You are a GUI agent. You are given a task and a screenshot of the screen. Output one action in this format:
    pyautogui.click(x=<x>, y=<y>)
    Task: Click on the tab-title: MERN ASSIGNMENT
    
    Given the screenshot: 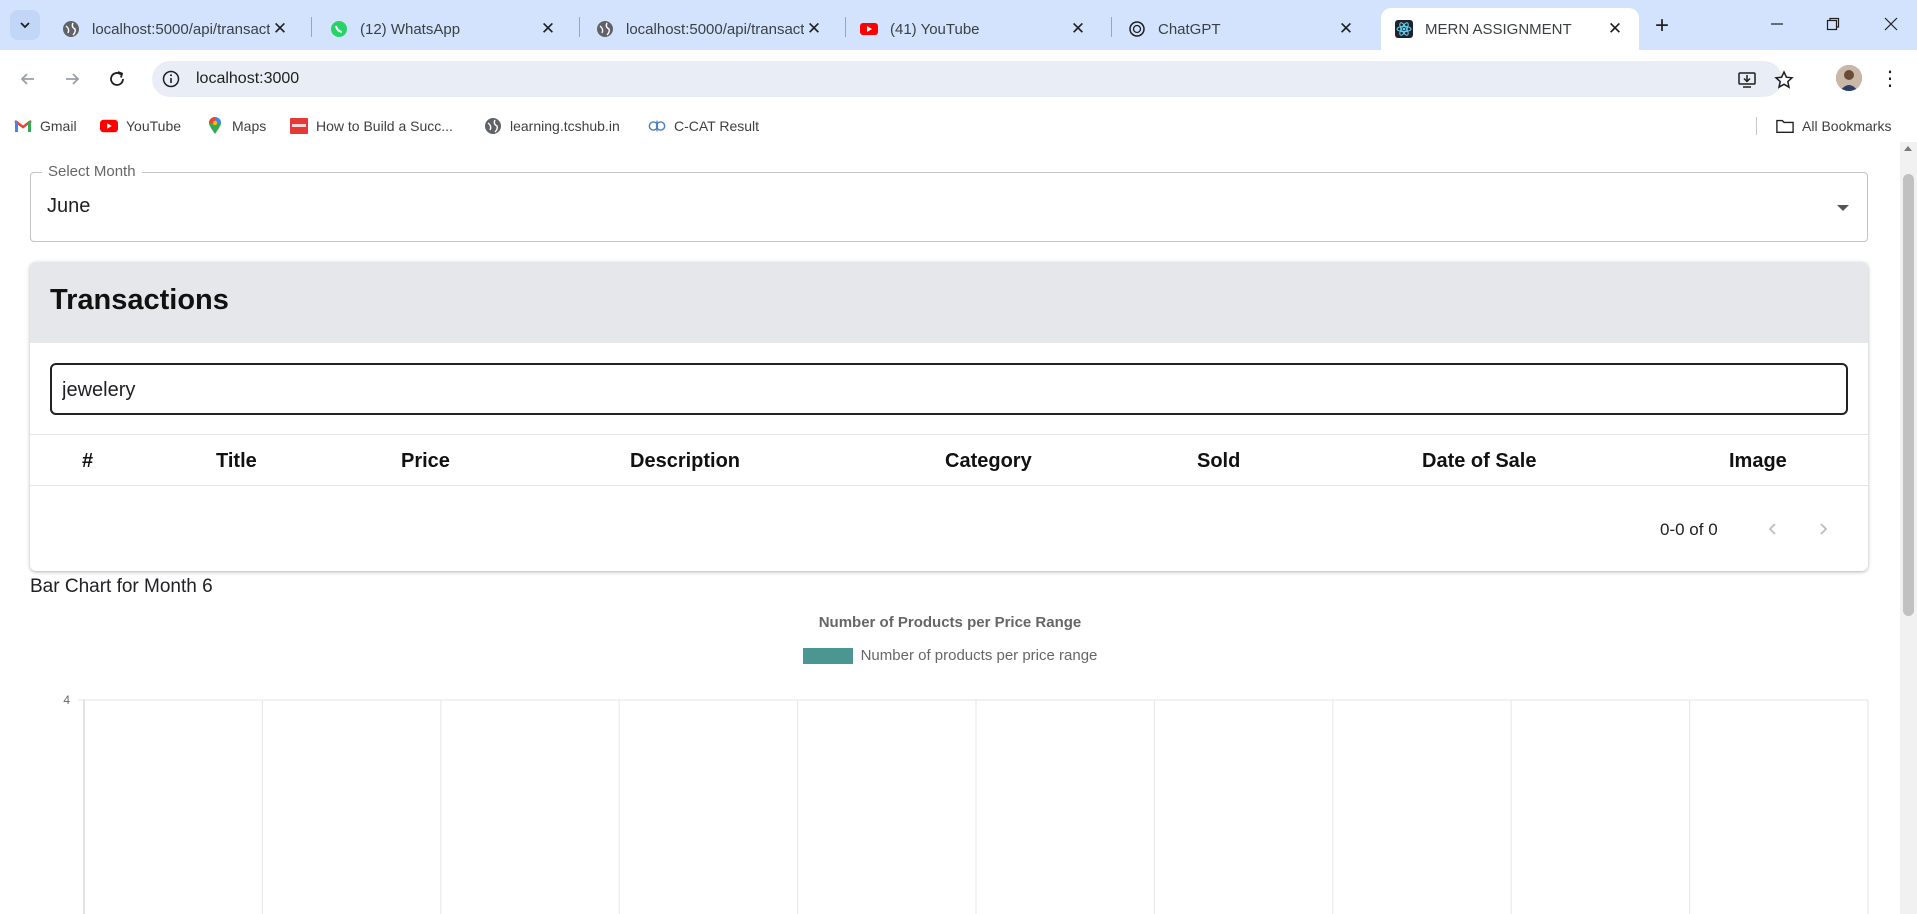 What is the action you would take?
    pyautogui.click(x=1498, y=29)
    